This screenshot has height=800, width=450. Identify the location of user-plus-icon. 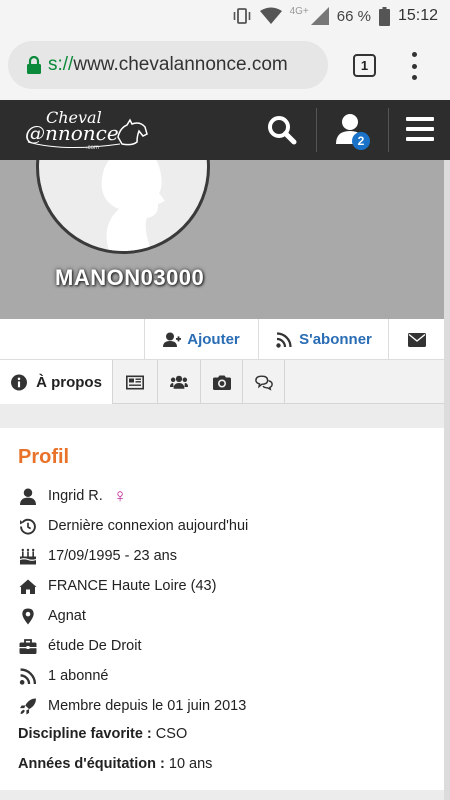
(172, 339).